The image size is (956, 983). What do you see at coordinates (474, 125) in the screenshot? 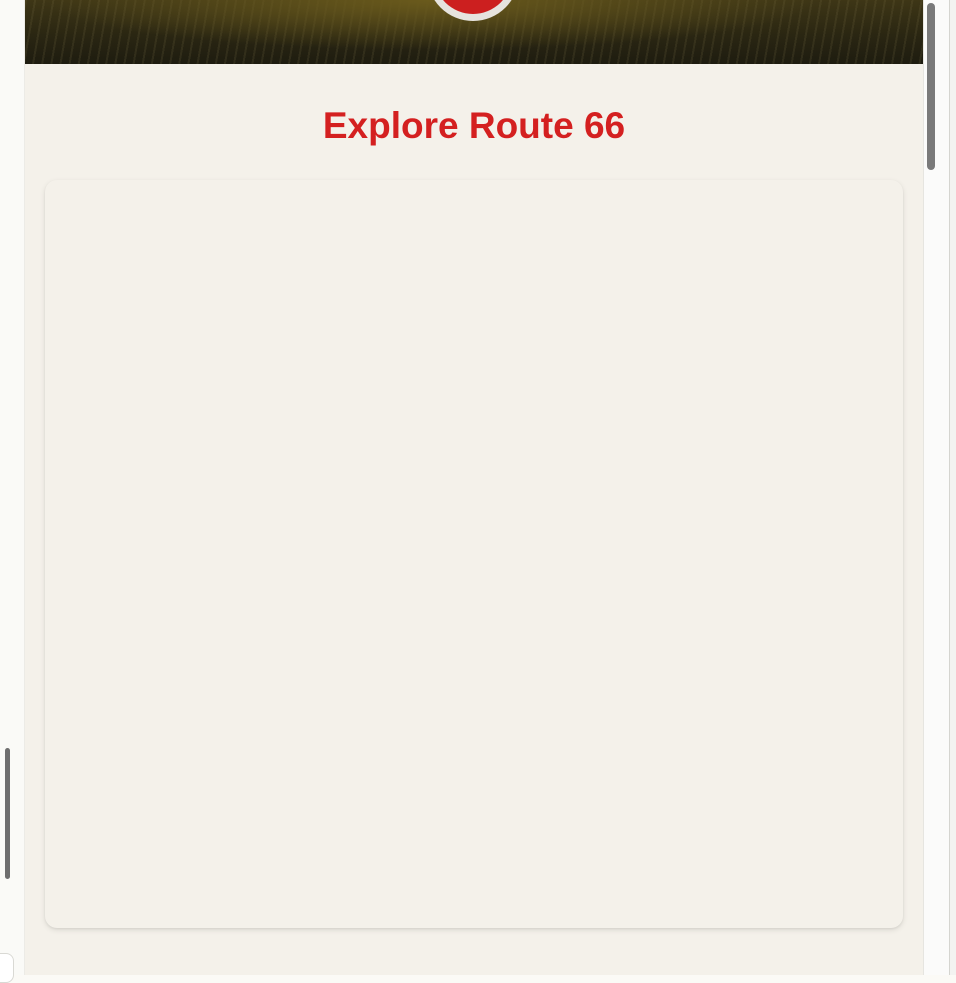
I see `page-title: Explore Route 66` at bounding box center [474, 125].